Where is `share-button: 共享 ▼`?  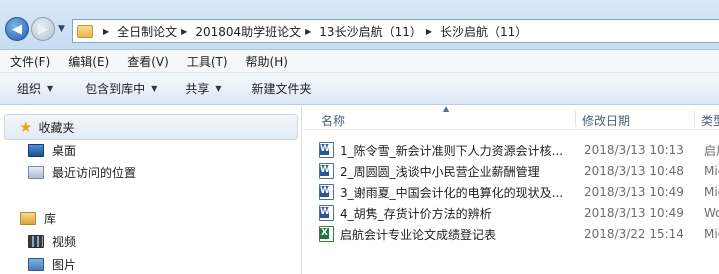
share-button: 共享 ▼ is located at coordinates (203, 88).